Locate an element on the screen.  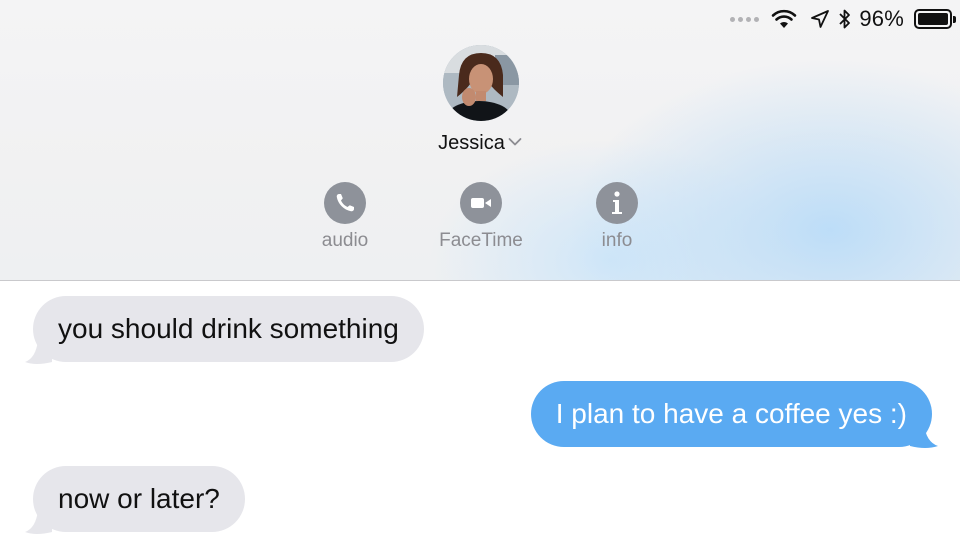
message-text: I plan to have a coffee yes :) is located at coordinates (731, 413).